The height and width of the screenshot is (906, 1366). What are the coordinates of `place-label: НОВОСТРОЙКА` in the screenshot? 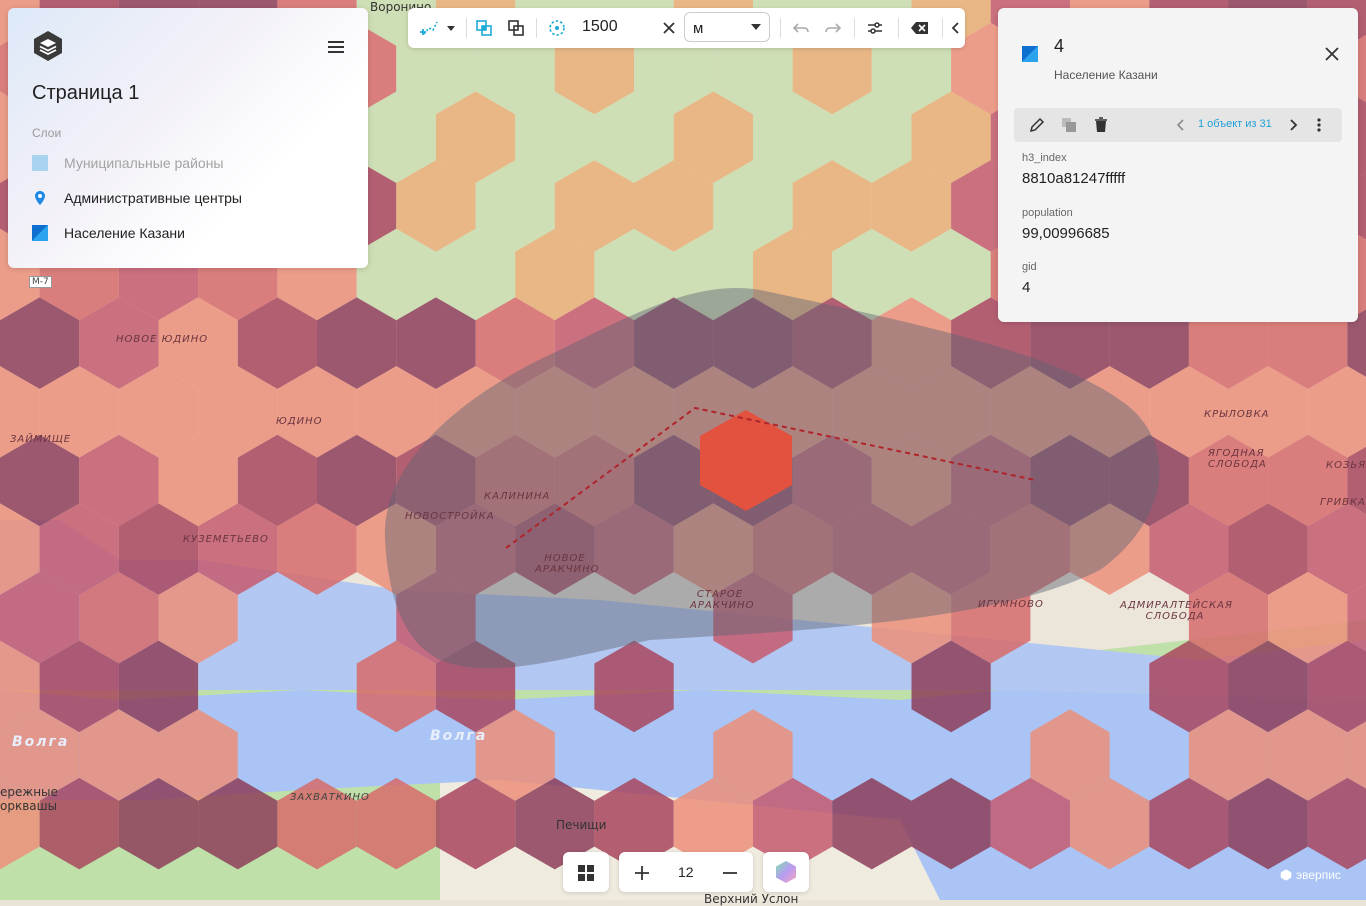 It's located at (450, 516).